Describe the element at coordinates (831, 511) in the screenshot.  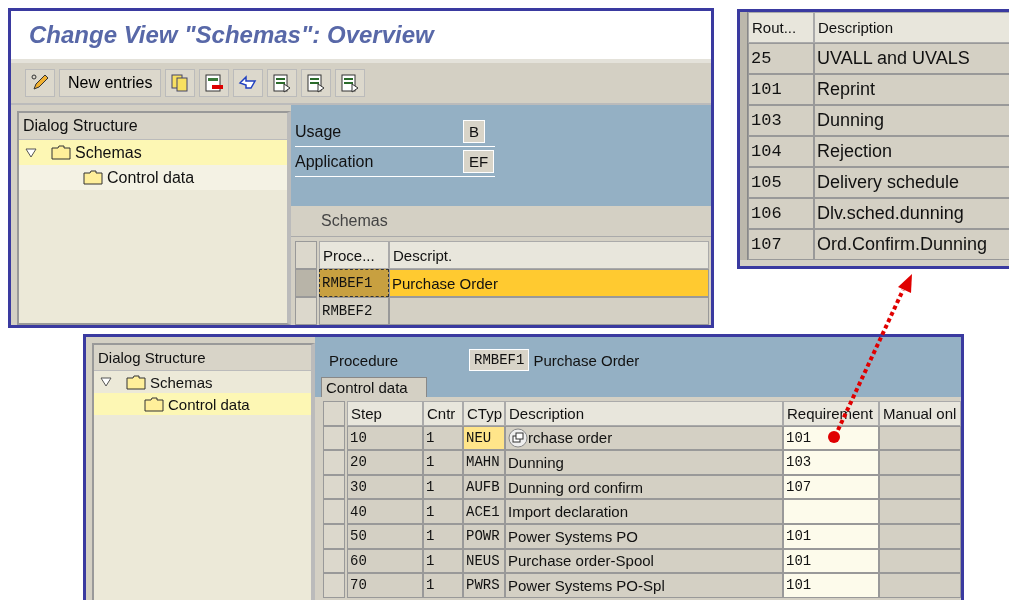
I see `input-field` at that location.